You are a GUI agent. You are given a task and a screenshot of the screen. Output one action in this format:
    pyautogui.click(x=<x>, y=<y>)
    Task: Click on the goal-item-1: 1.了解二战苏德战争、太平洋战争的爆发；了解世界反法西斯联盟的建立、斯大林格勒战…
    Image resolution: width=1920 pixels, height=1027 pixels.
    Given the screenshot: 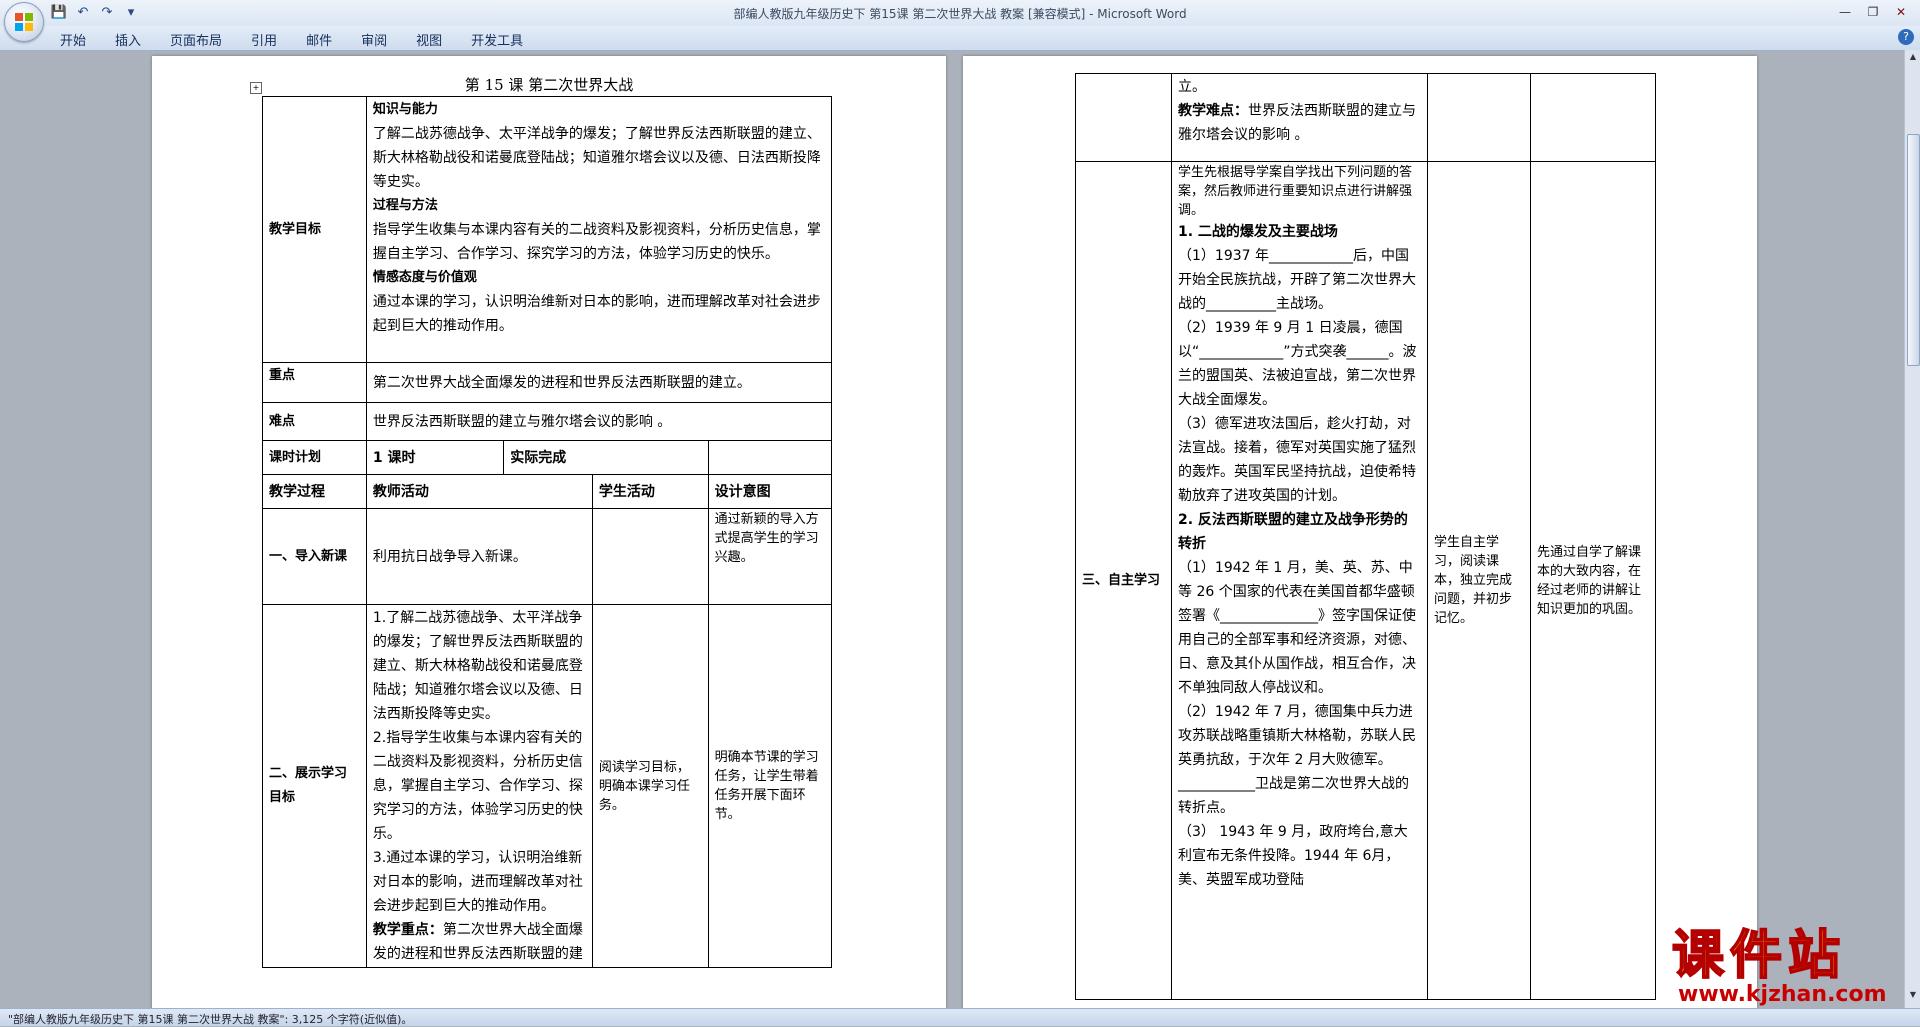 What is the action you would take?
    pyautogui.click(x=477, y=666)
    